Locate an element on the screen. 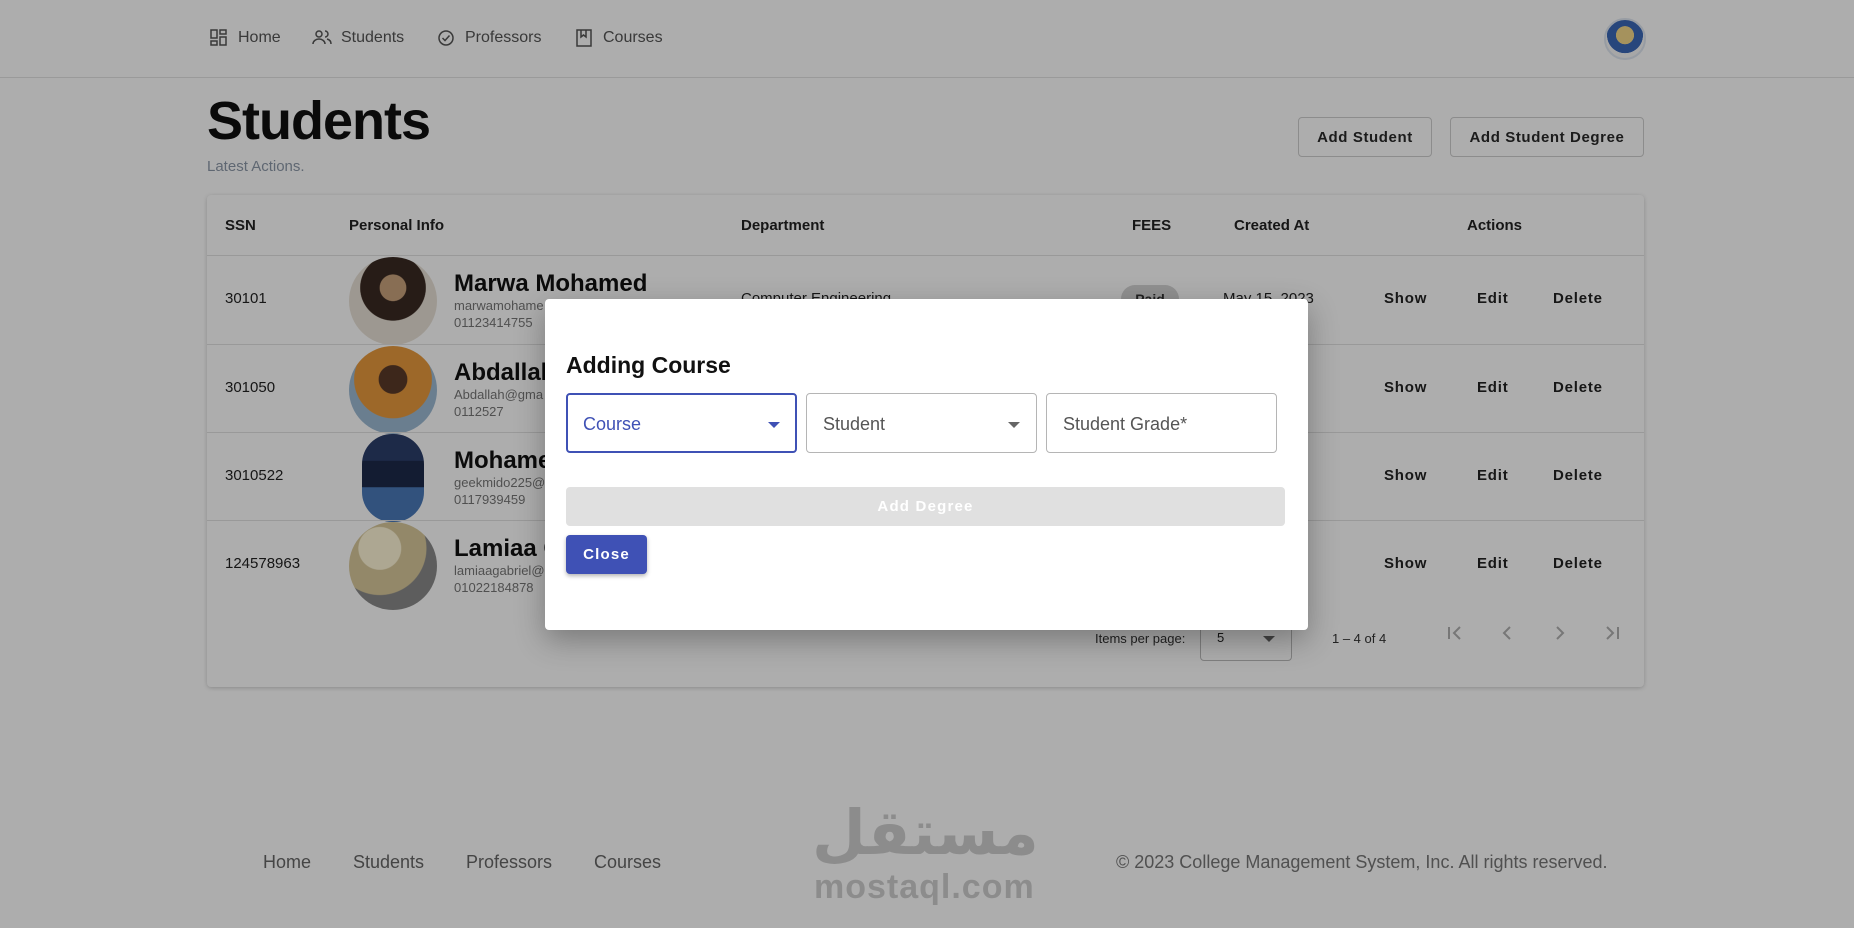 The height and width of the screenshot is (928, 1854). add-degree-button: Add Degree is located at coordinates (925, 506).